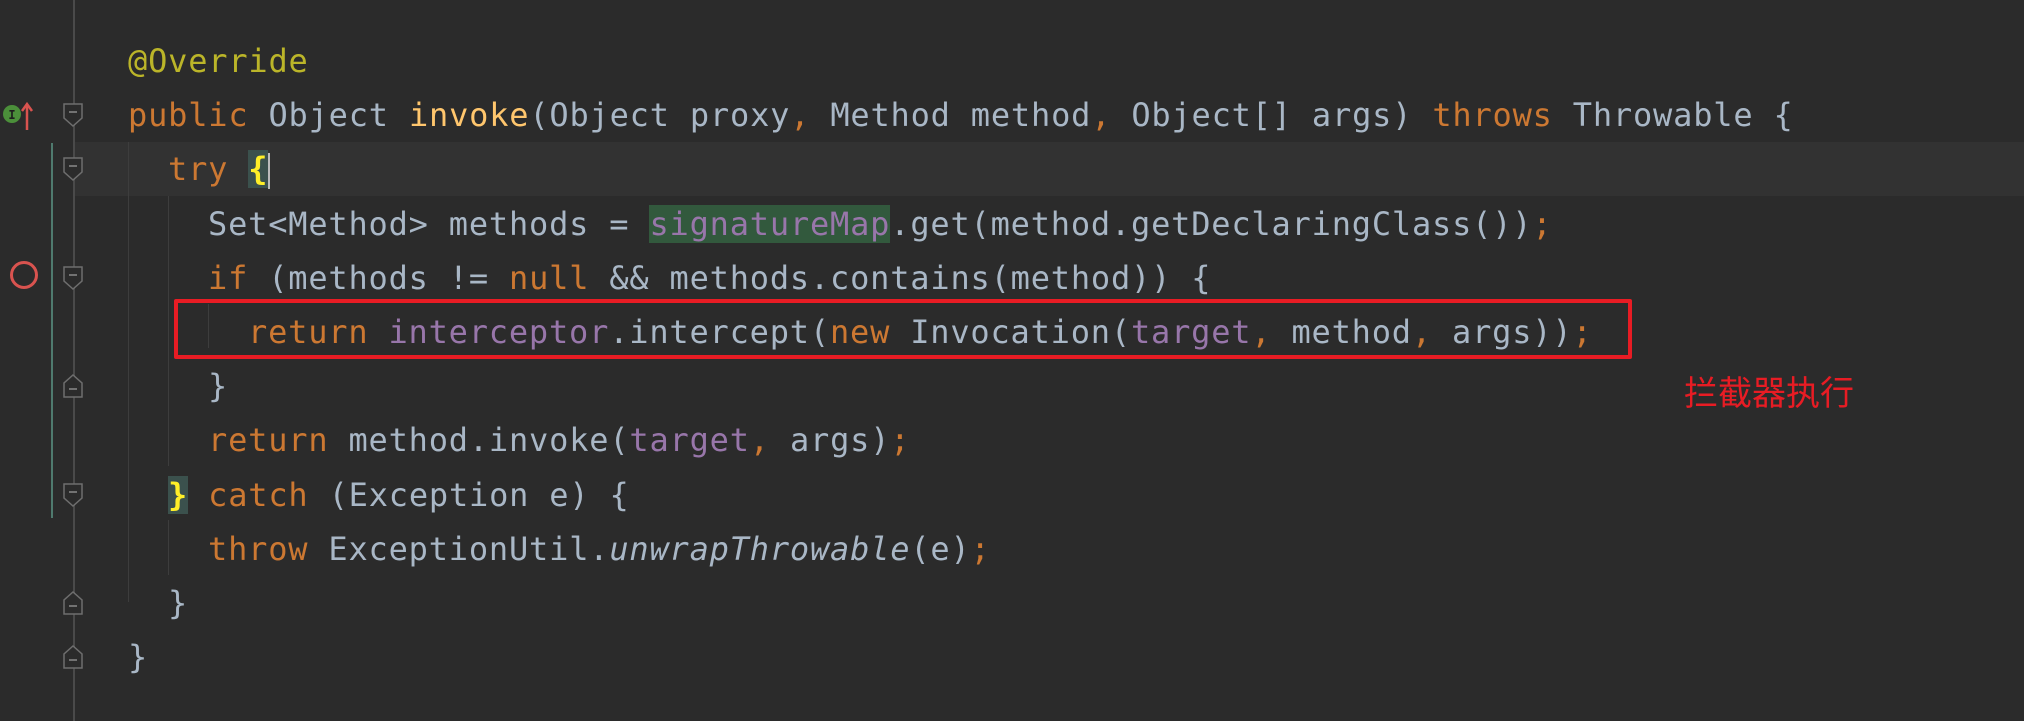  Describe the element at coordinates (1683, 115) in the screenshot. I see `code-token: Throwable {` at that location.